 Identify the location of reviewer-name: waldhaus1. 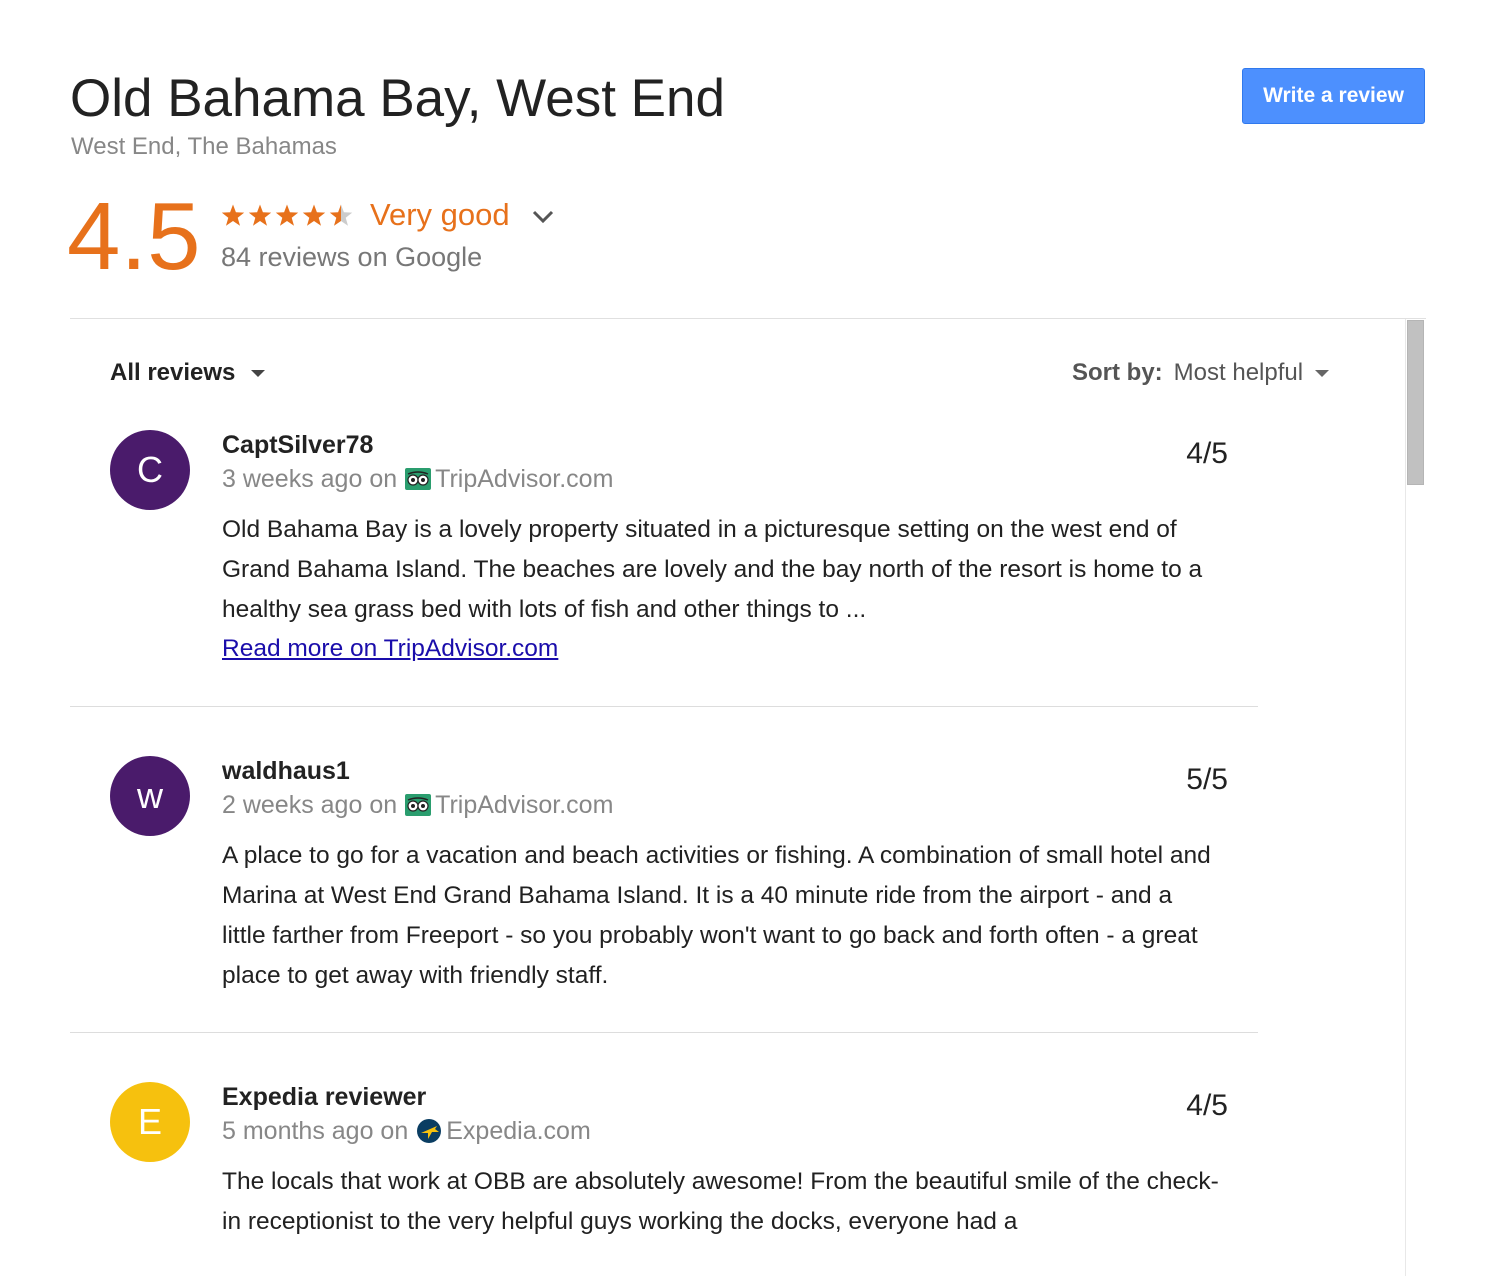
(286, 771).